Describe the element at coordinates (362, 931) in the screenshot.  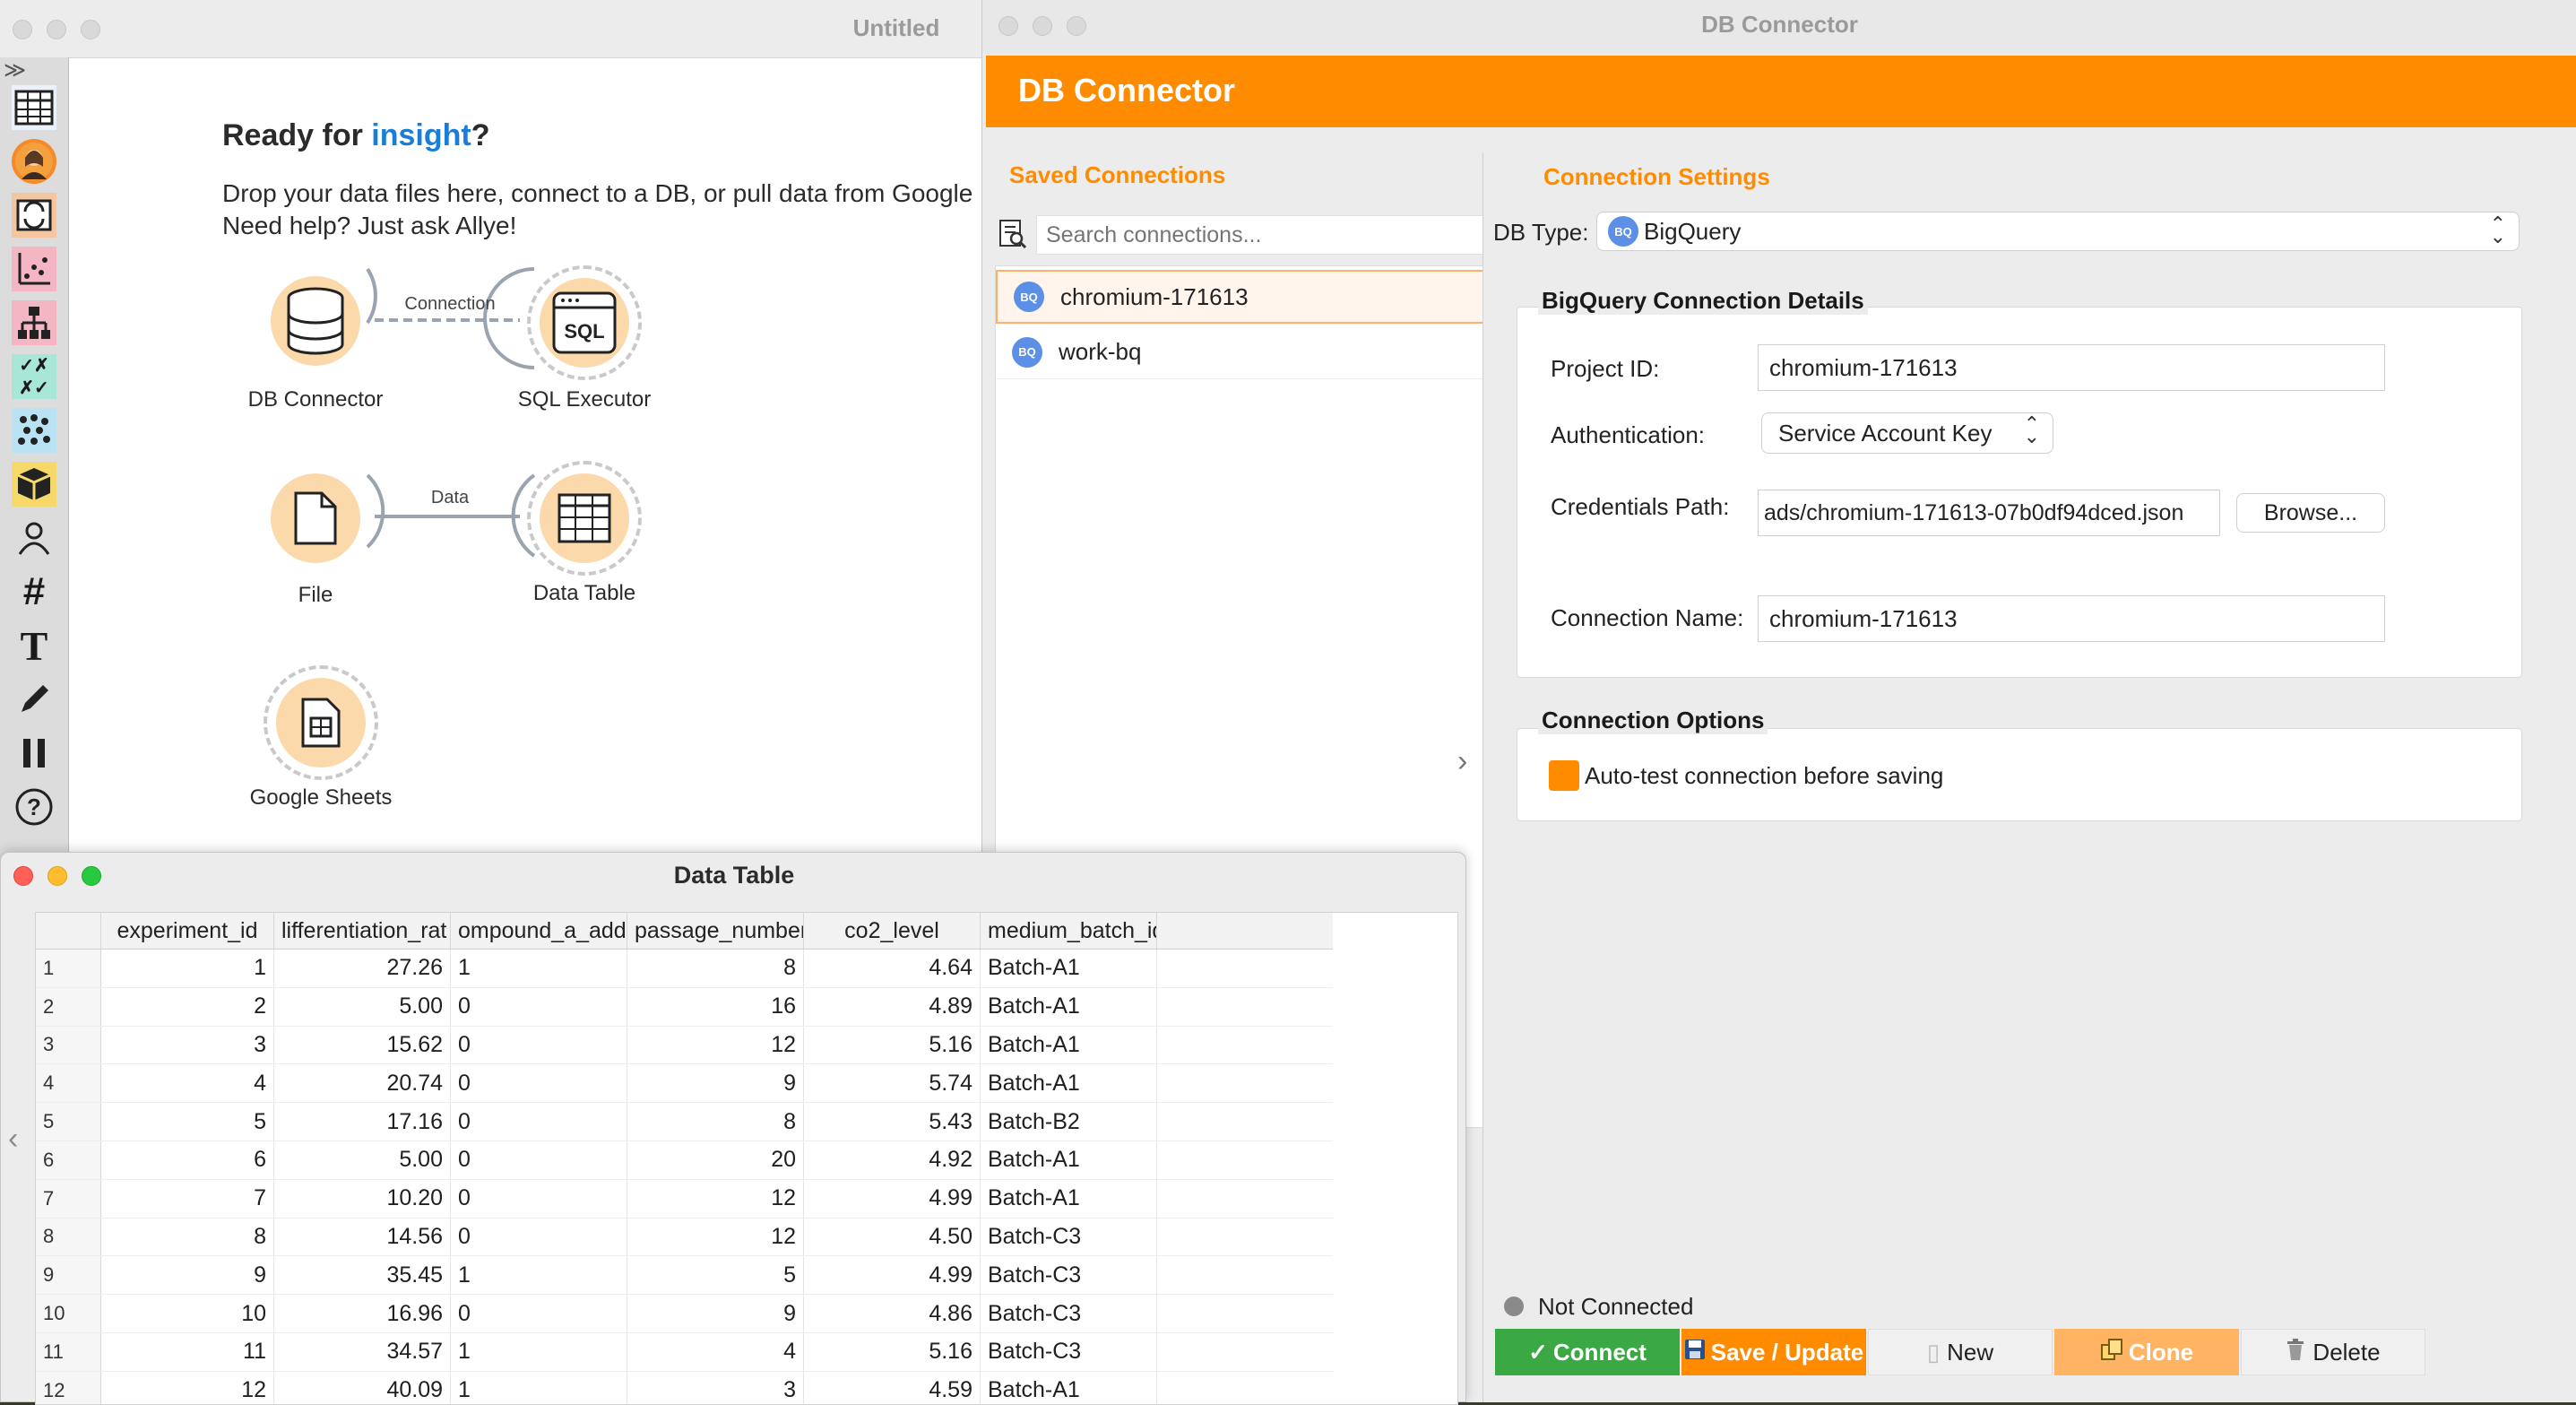
I see `column-header: lifferentiation_rat` at that location.